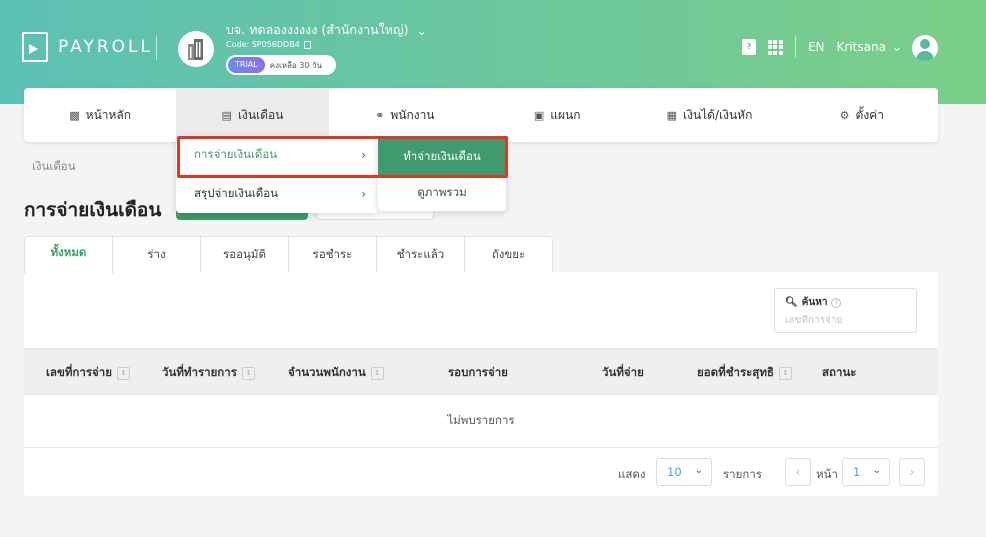  What do you see at coordinates (442, 193) in the screenshot?
I see `menu-item-overview: ดูภาพรวม` at bounding box center [442, 193].